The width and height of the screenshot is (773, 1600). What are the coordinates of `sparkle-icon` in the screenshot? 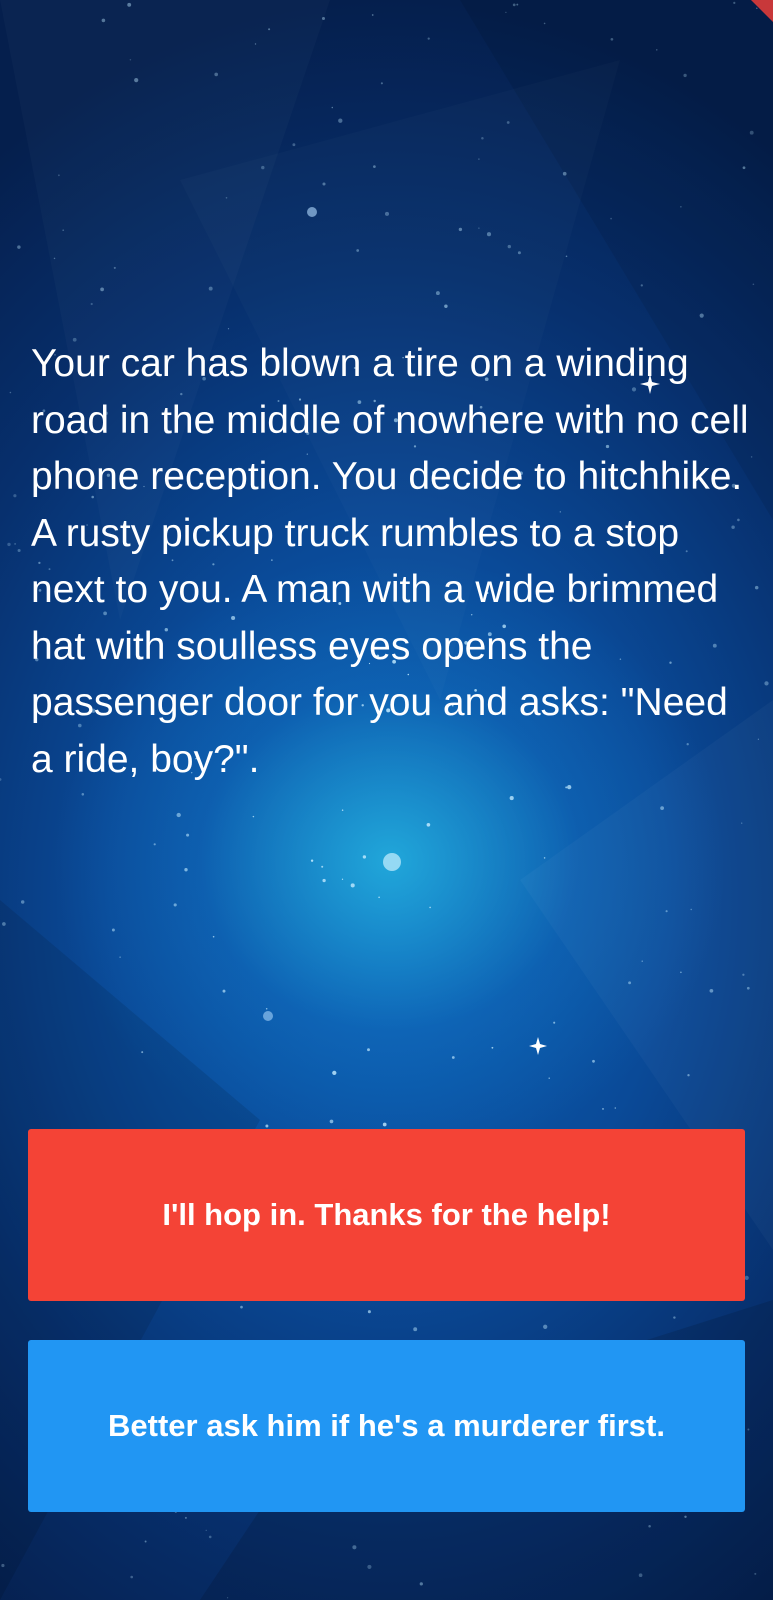 It's located at (538, 1046).